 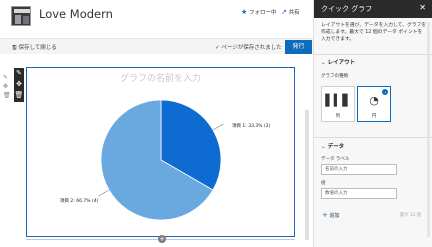 I want to click on chart-type-column: ▌▍▋ 列, so click(x=338, y=104).